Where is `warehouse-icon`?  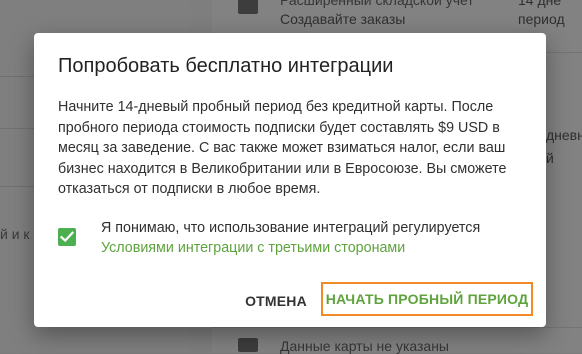
warehouse-icon is located at coordinates (248, 7).